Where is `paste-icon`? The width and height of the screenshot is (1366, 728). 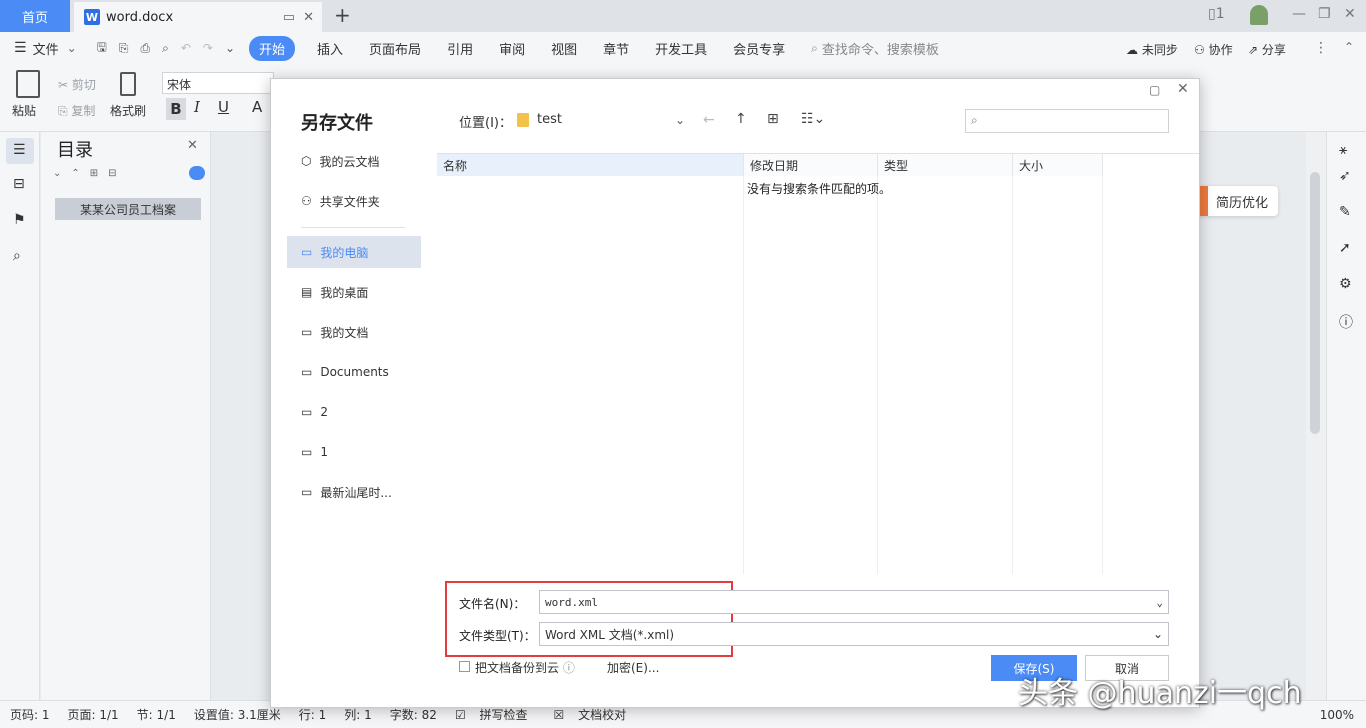 paste-icon is located at coordinates (28, 84).